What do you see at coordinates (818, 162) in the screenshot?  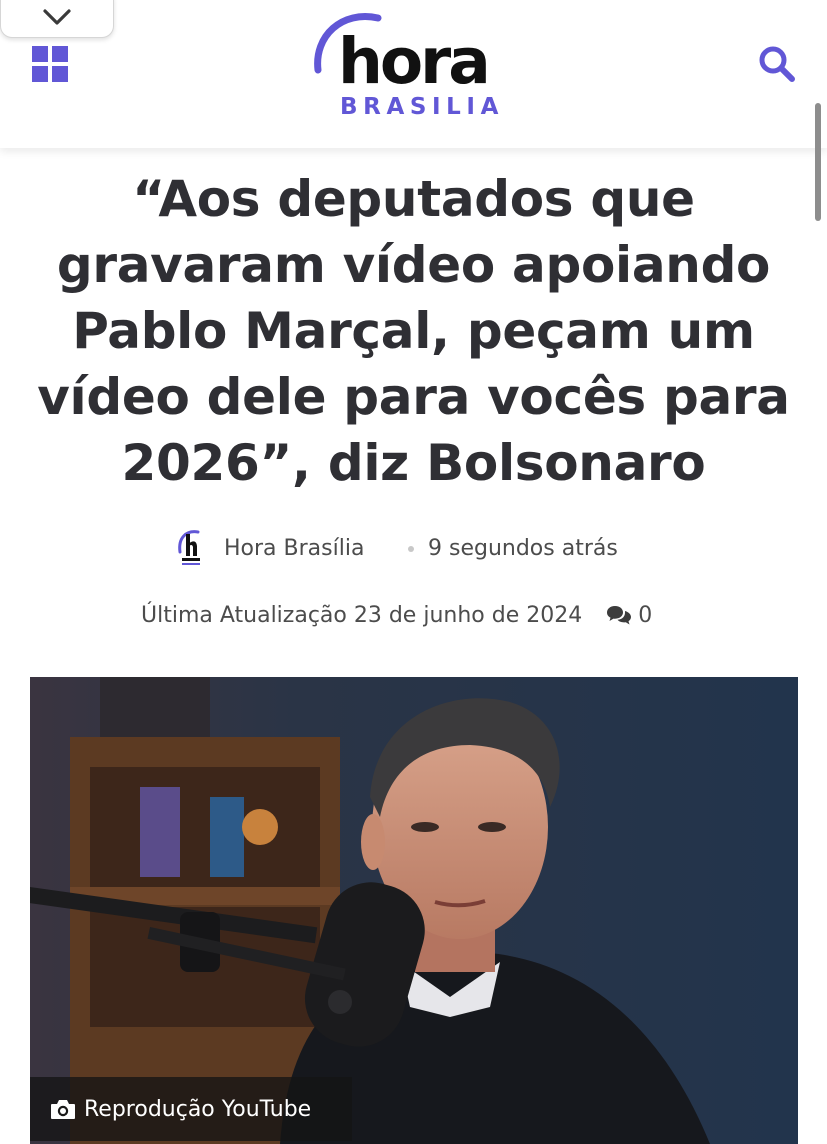 I see `page-scrollbar` at bounding box center [818, 162].